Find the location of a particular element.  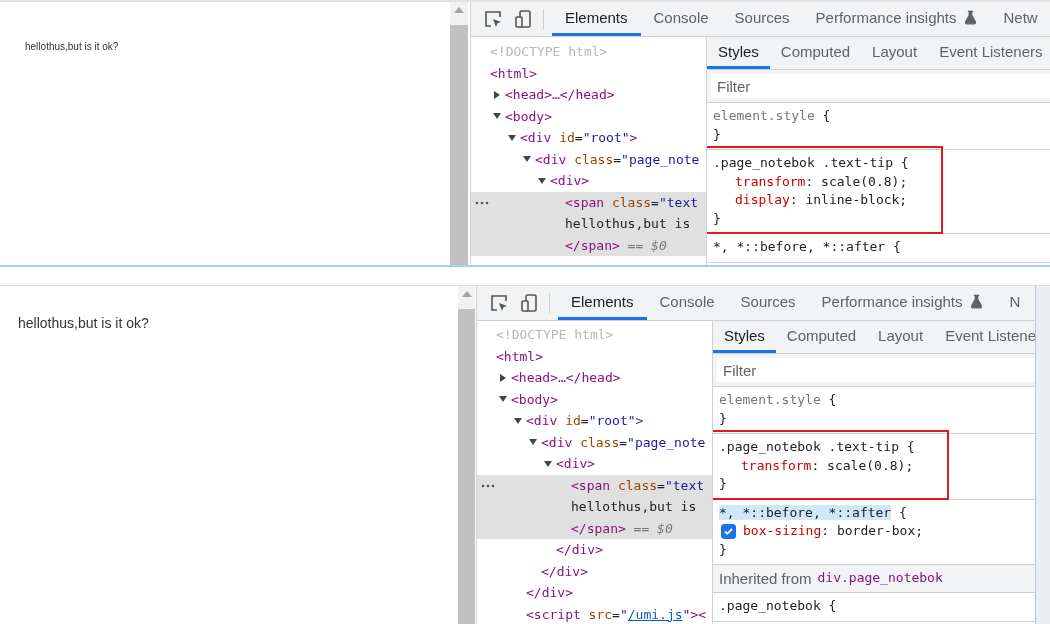

dom-node-text: hellothus,but is is located at coordinates (628, 224).